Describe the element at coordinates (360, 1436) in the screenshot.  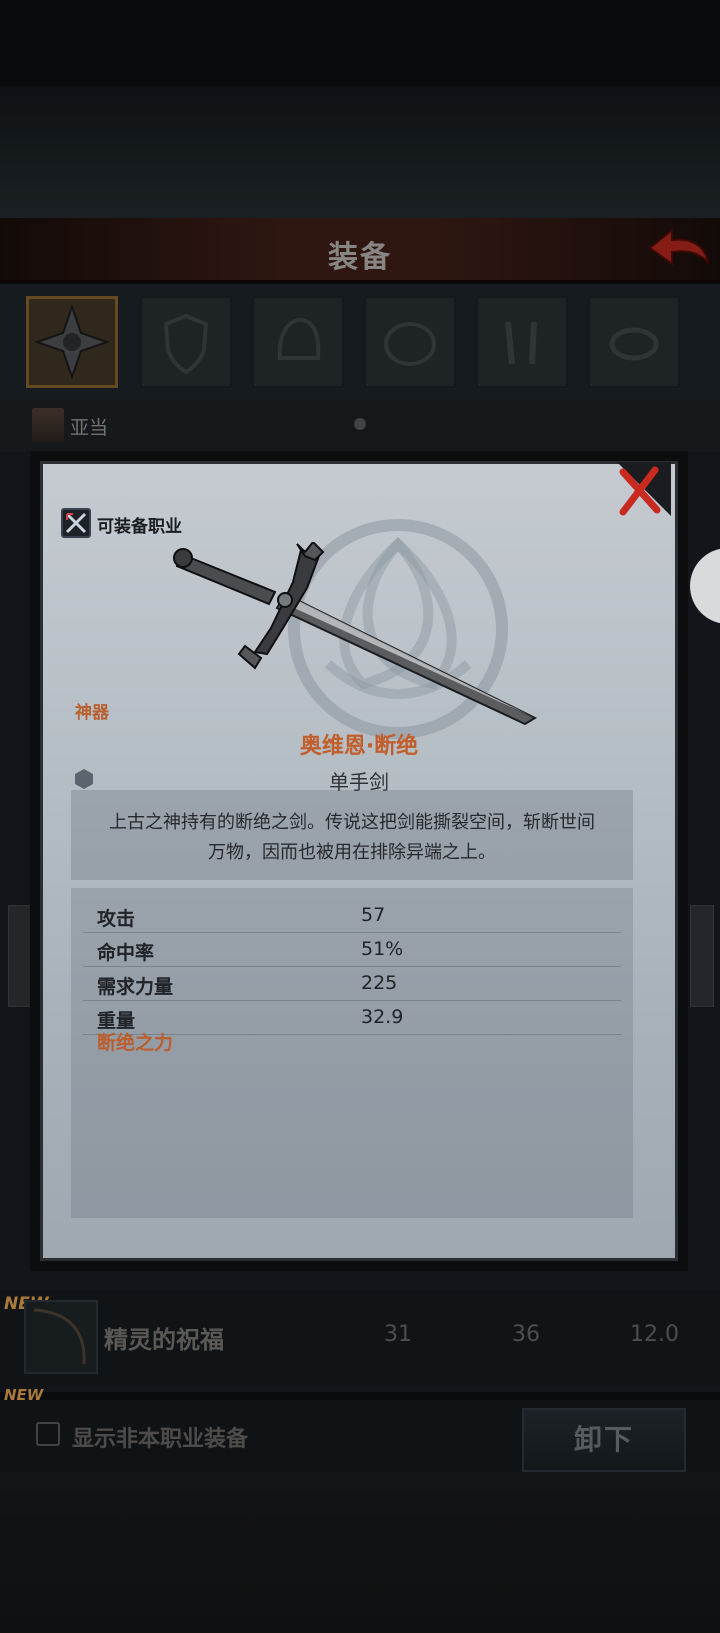
I see `bottom-bar: 显示非本职业装备 卸下` at that location.